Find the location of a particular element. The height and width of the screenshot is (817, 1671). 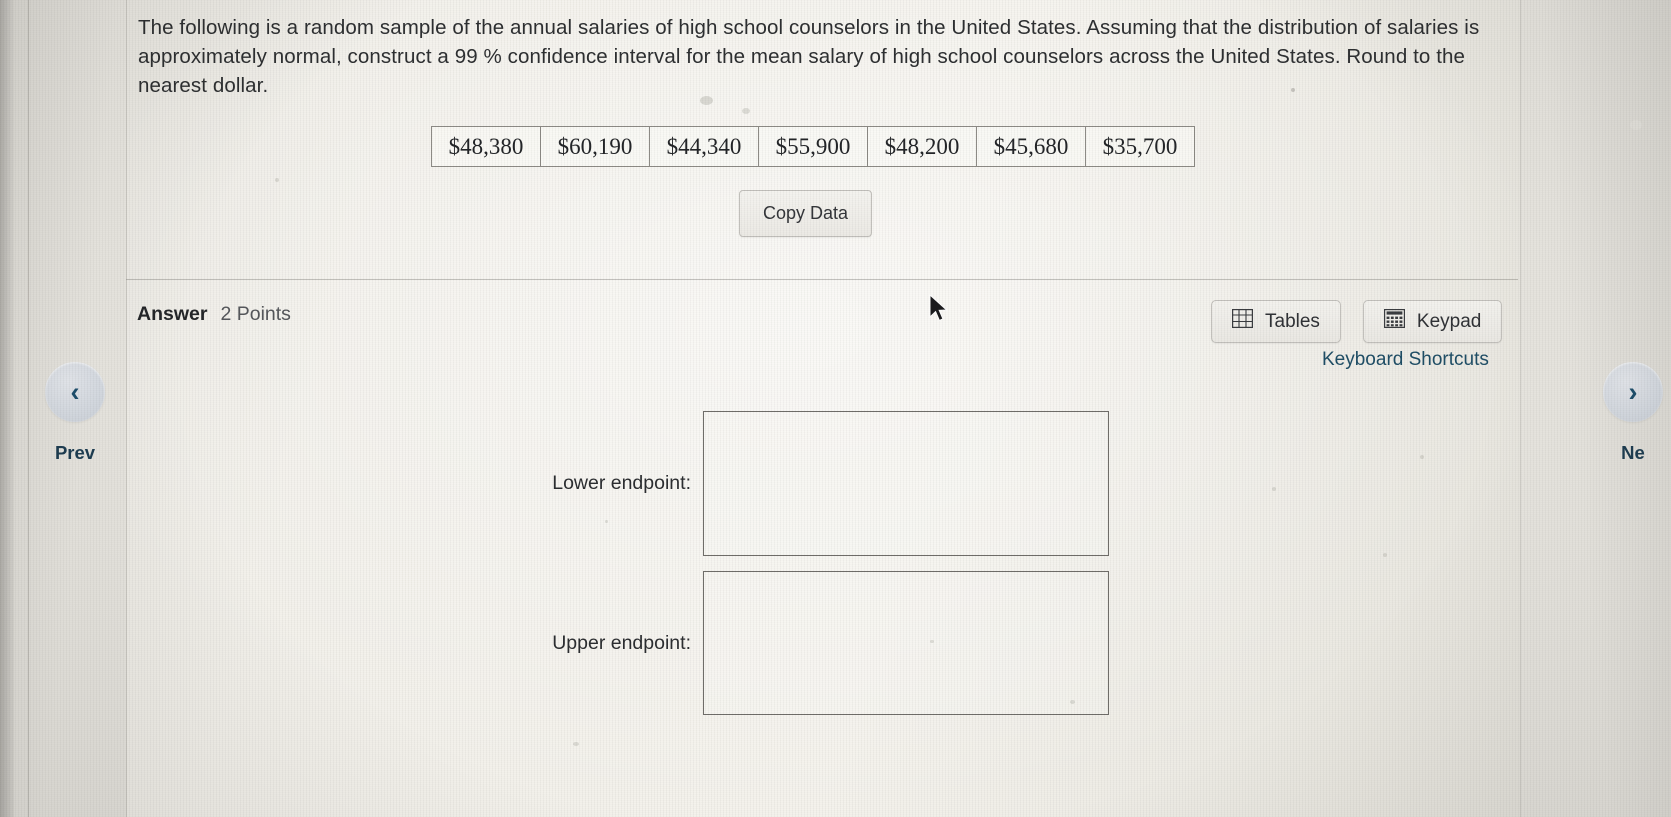

lower-endpoint-row: Lower endpoint: is located at coordinates (762, 483).